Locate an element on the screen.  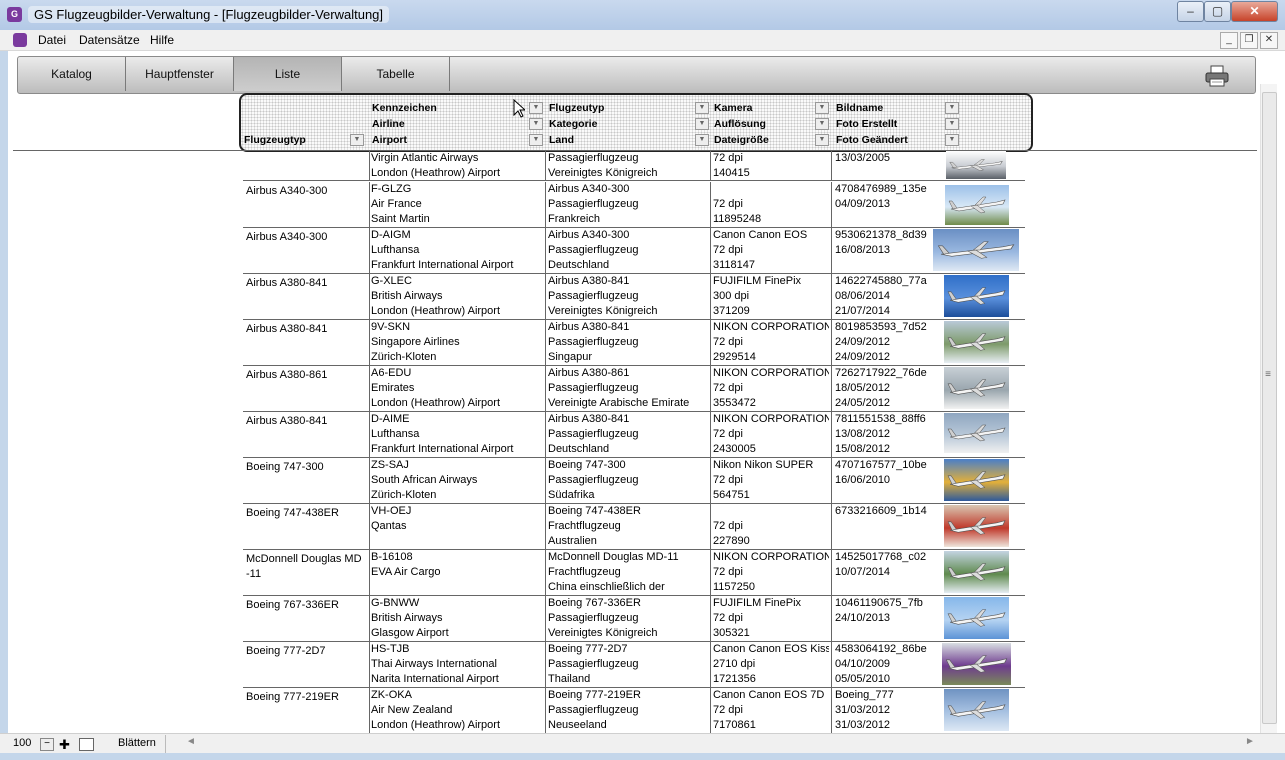
mdi-close-button: ✕ is located at coordinates (1269, 40).